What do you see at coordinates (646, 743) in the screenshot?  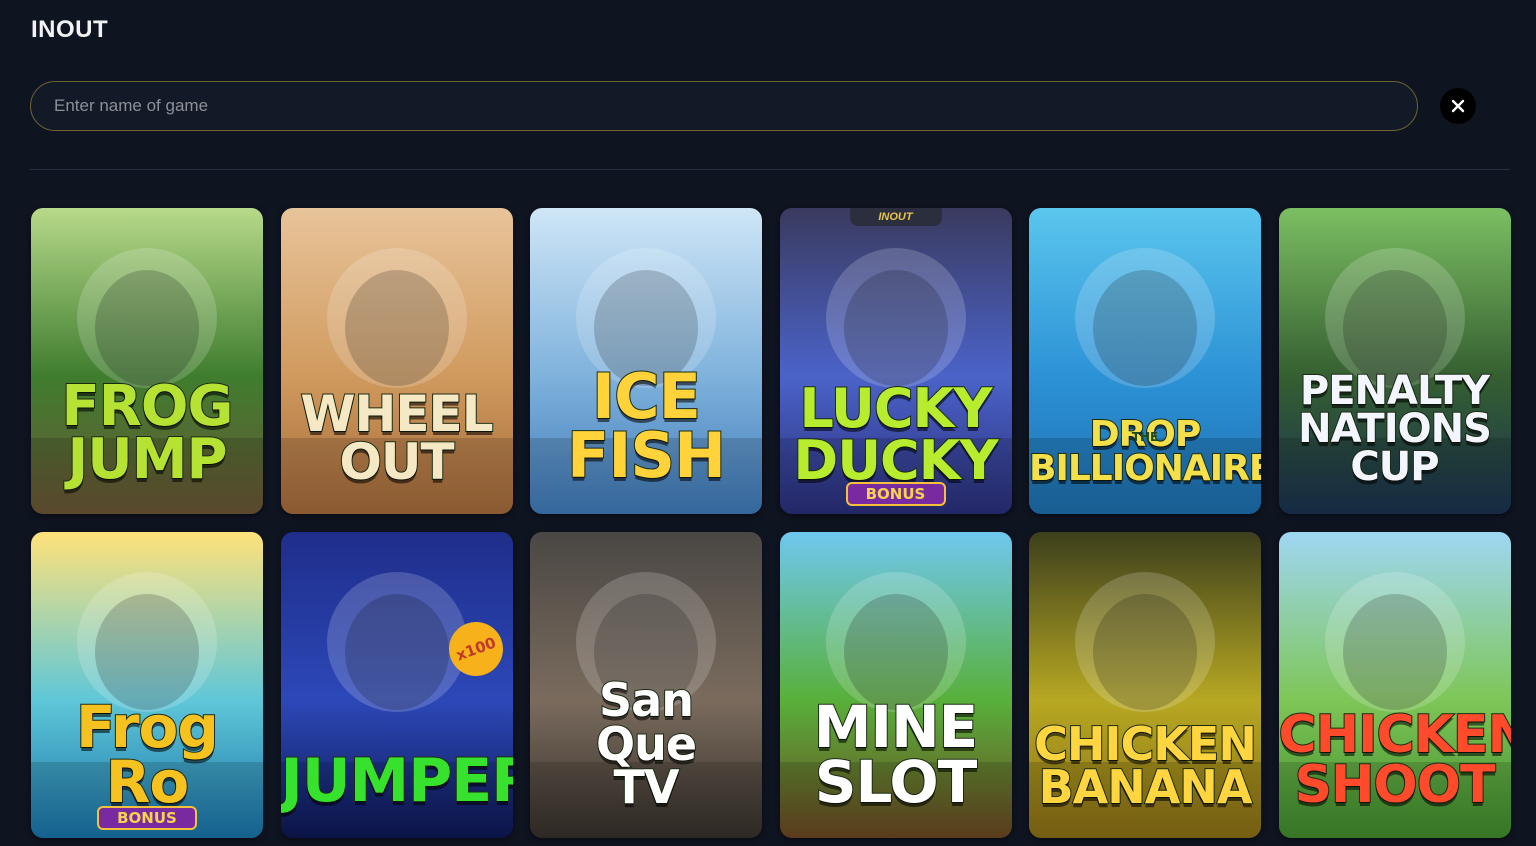 I see `game-title: San Que TV` at bounding box center [646, 743].